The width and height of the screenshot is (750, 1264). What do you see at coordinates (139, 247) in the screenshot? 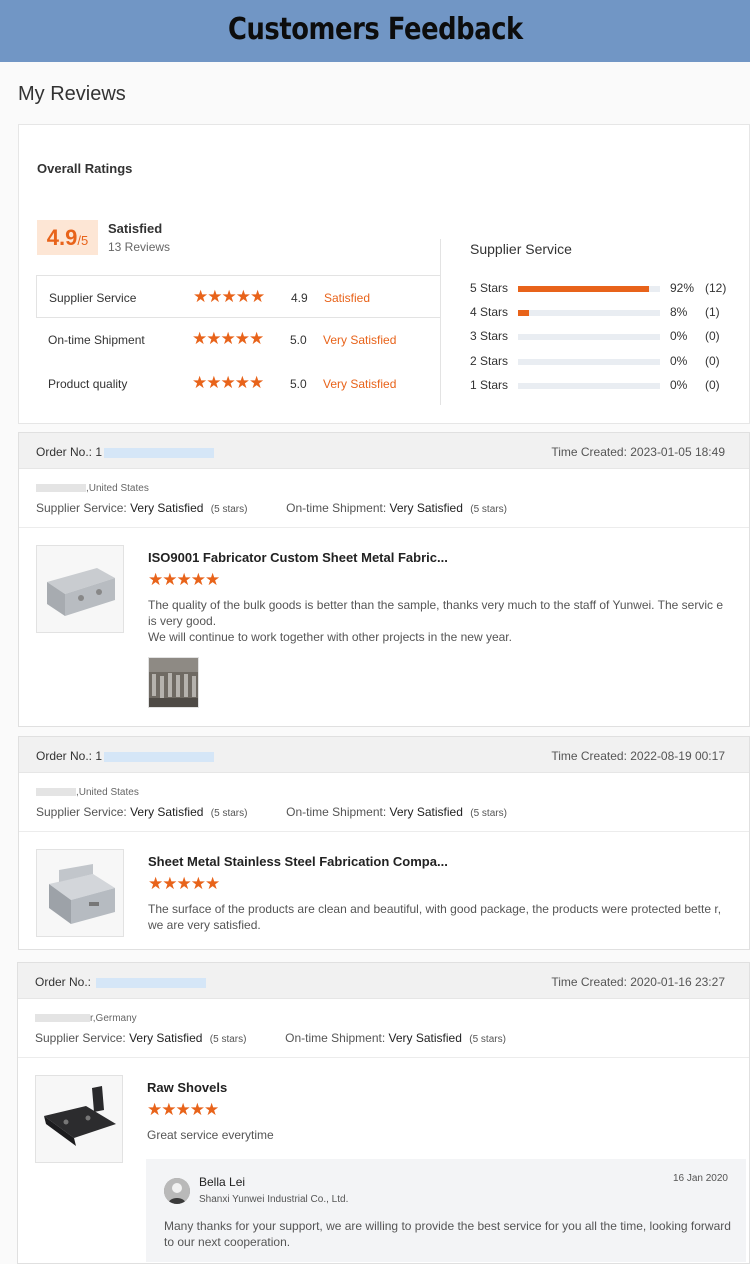
I see `review-count: 13 Reviews` at bounding box center [139, 247].